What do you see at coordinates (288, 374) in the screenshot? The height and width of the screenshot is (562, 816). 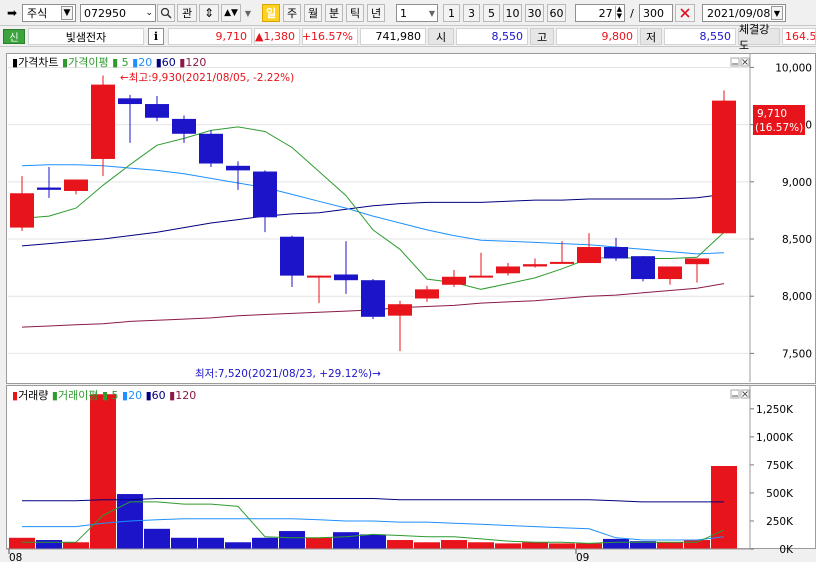 I see `low-annotation: 최저:7,520(2021/08/23, +29.12%)→` at bounding box center [288, 374].